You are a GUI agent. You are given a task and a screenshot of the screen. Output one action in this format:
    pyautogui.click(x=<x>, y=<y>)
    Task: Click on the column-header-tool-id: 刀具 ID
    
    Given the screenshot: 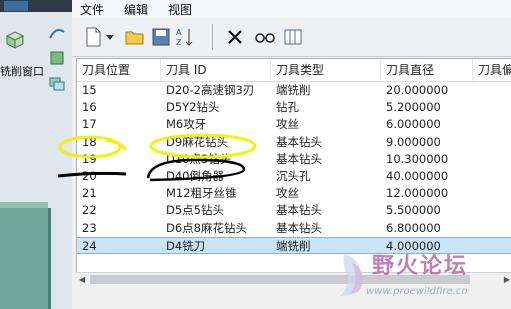 What is the action you would take?
    pyautogui.click(x=216, y=70)
    